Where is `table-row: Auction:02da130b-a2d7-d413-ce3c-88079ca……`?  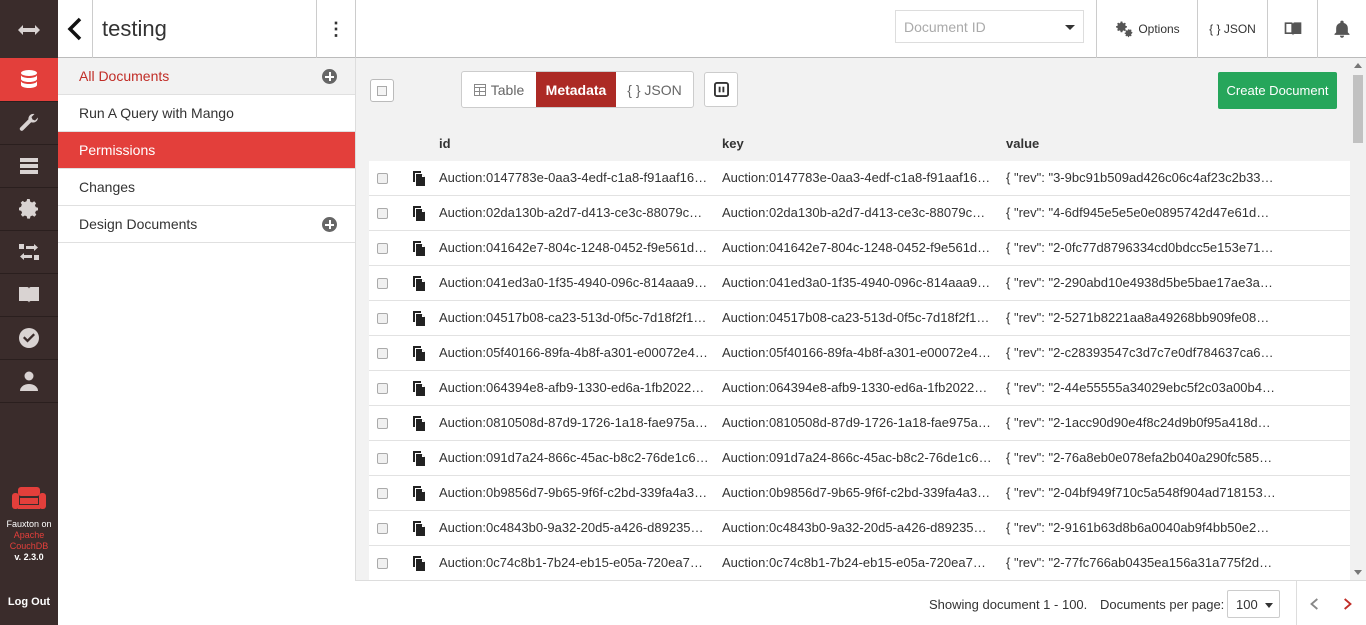 table-row: Auction:02da130b-a2d7-d413-ce3c-88079ca…… is located at coordinates (859, 213).